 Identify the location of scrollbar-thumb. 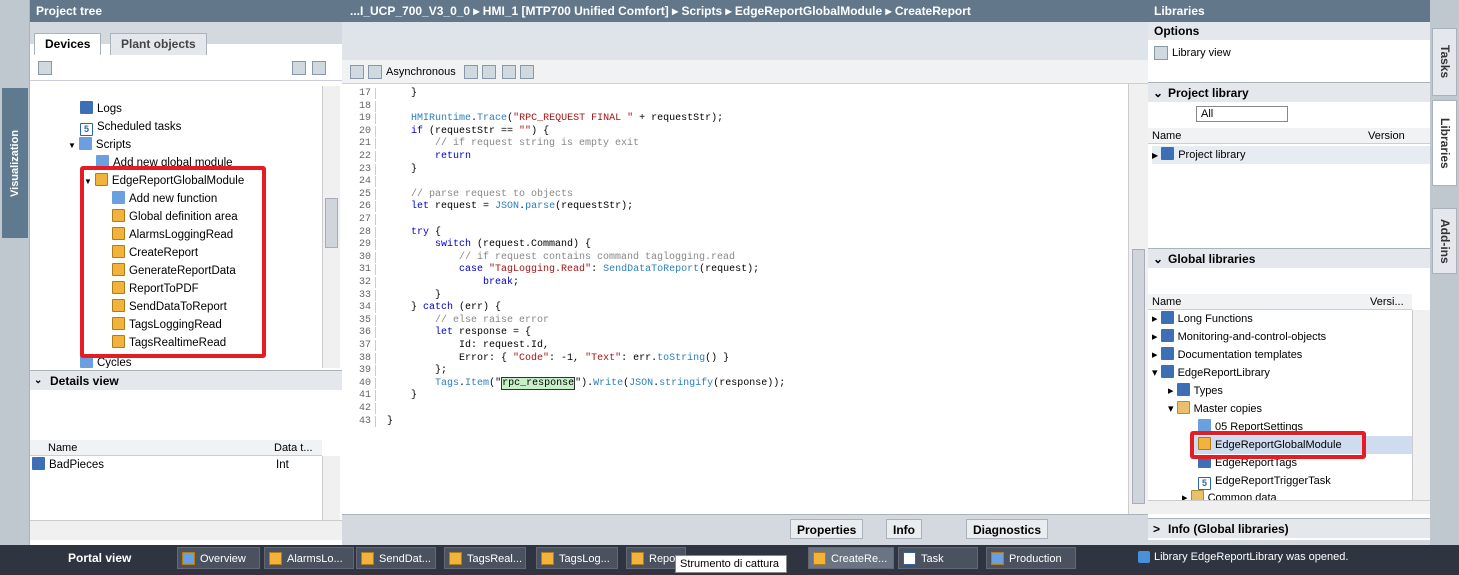
(331, 223).